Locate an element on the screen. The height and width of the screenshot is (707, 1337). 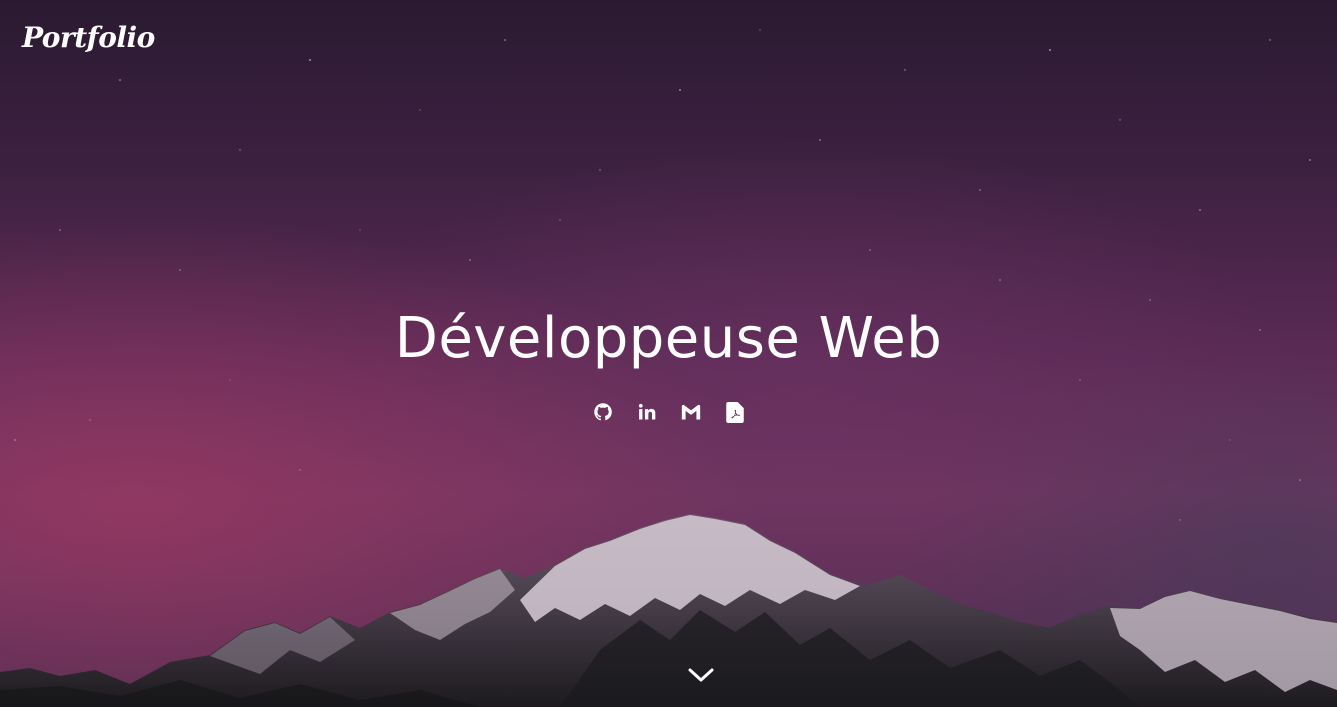
linkedin-link is located at coordinates (647, 412).